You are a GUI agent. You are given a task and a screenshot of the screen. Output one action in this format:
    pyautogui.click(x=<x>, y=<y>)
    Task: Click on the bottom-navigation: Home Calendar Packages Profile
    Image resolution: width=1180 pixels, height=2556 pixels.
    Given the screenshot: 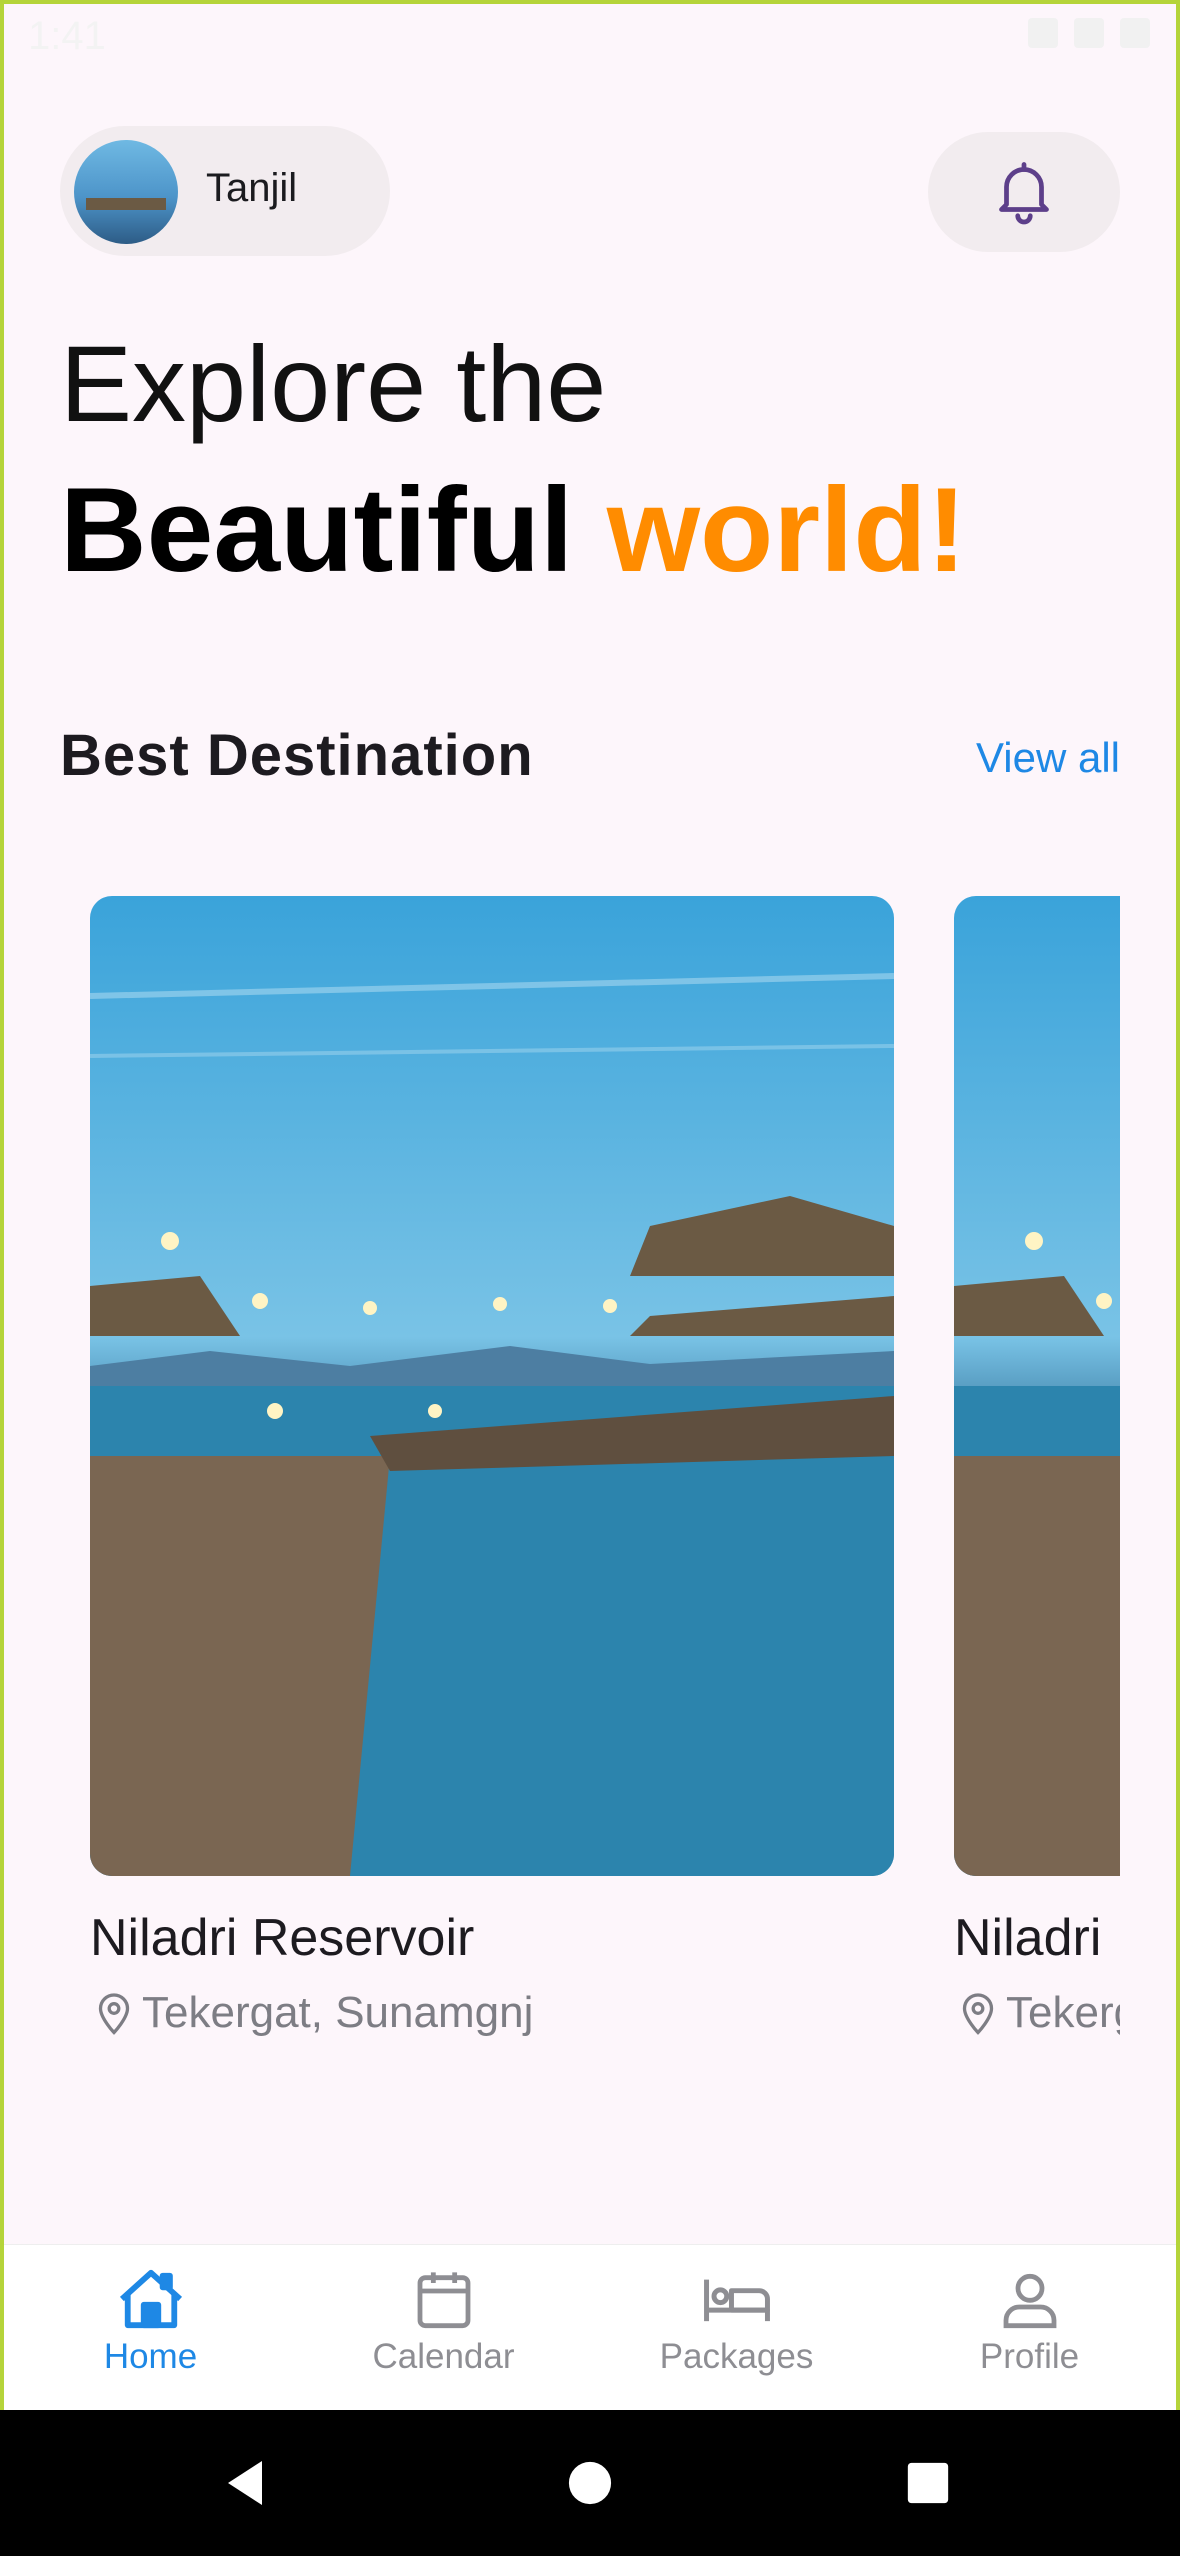 What is the action you would take?
    pyautogui.click(x=590, y=2327)
    